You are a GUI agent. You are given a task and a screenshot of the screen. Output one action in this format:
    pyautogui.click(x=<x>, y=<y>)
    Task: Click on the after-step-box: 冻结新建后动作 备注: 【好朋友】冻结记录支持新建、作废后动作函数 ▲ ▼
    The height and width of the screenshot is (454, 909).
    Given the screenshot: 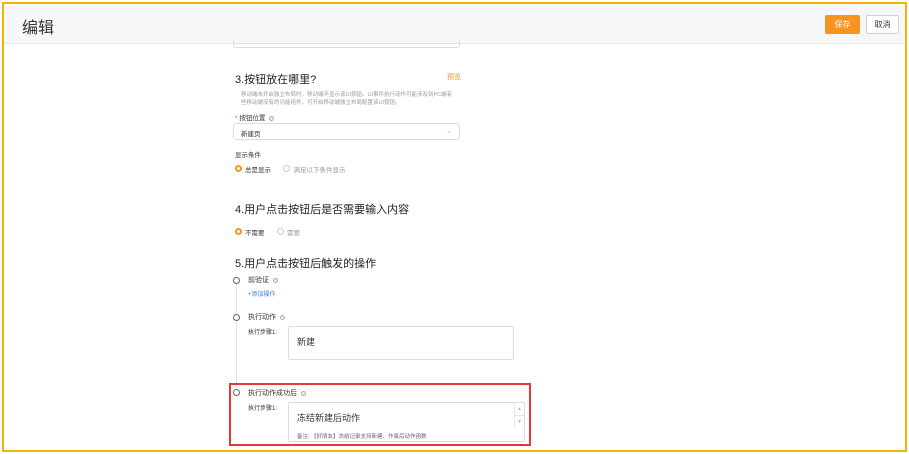 What is the action you would take?
    pyautogui.click(x=406, y=422)
    